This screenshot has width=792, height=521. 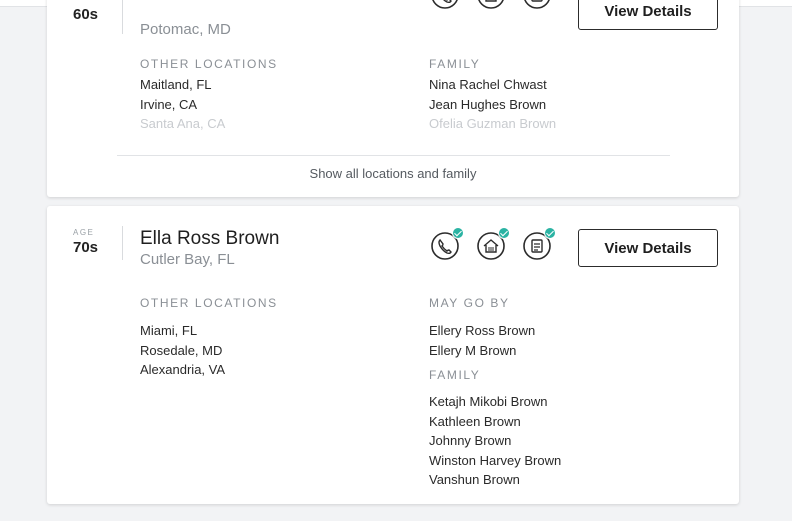 I want to click on person-name, so click(x=185, y=4).